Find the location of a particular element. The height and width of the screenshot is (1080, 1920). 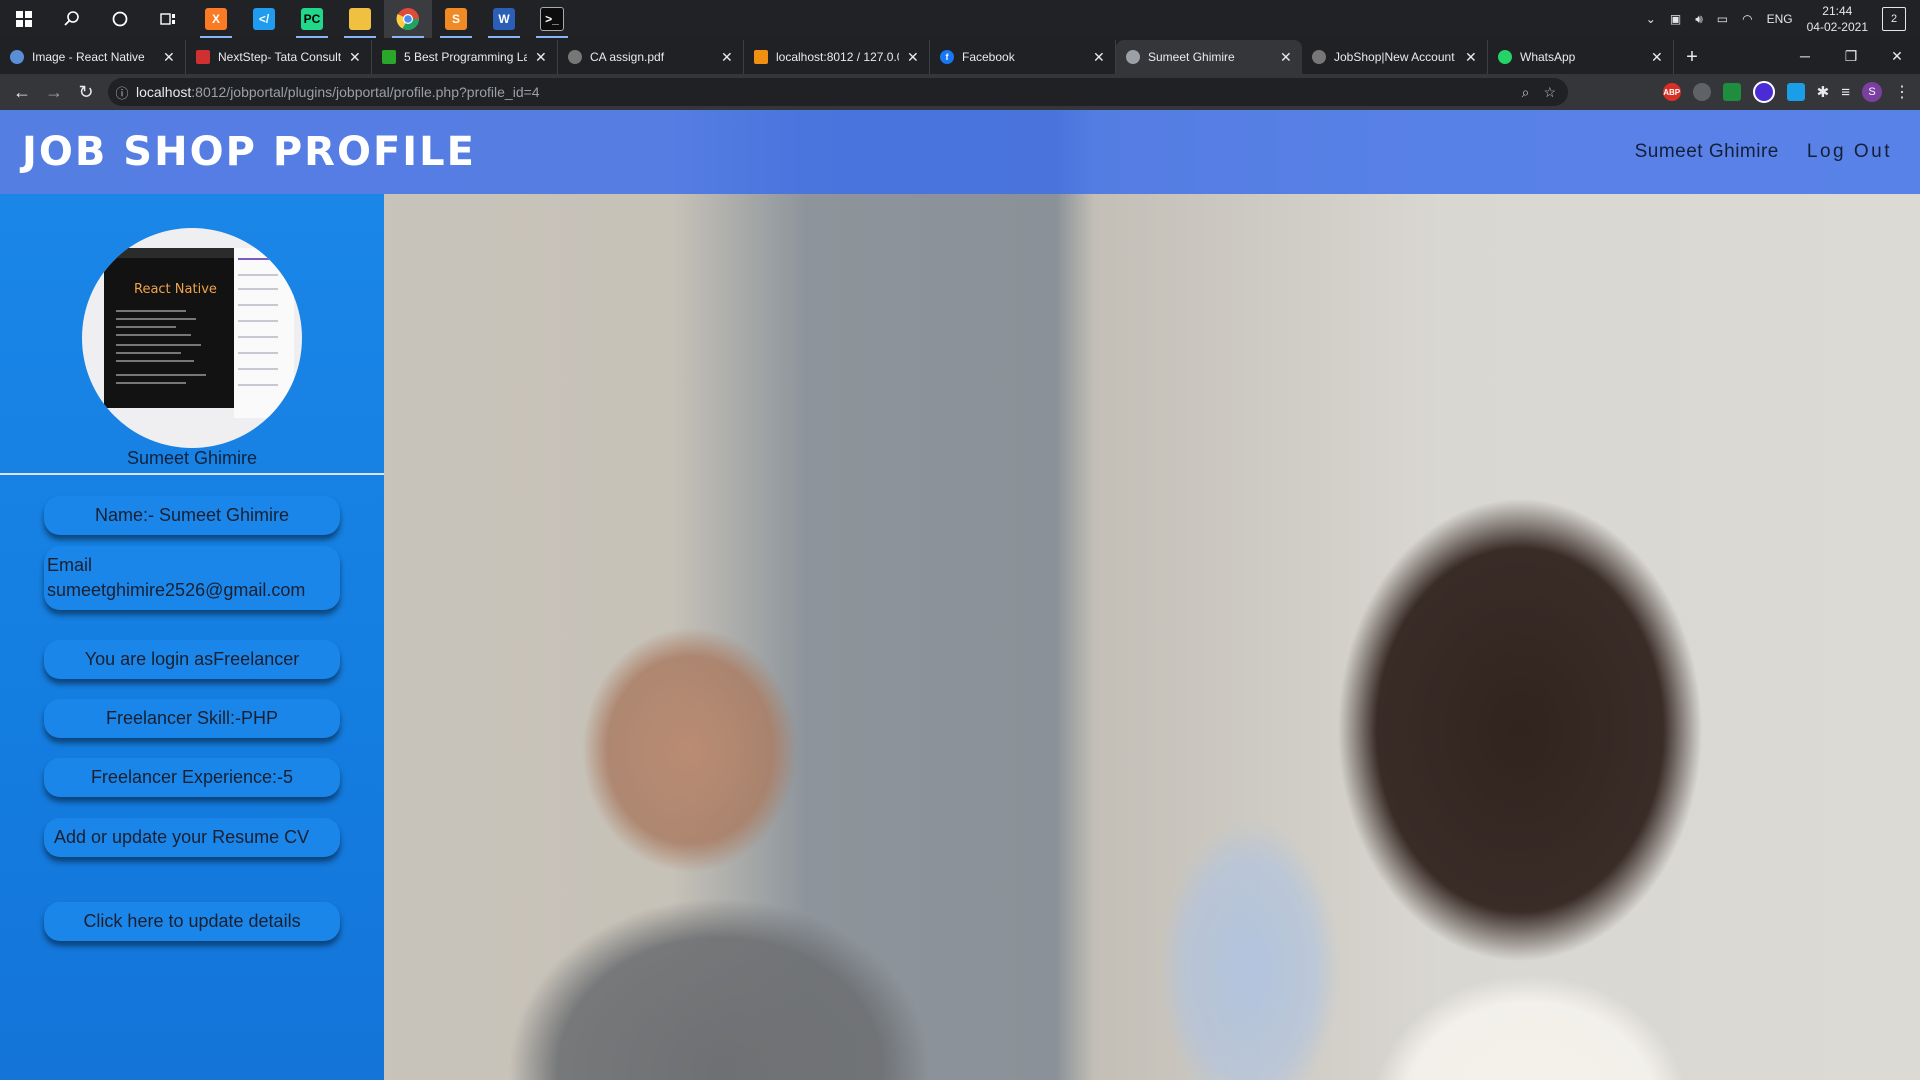

experience-field: Freelancer Experience:-5 is located at coordinates (192, 777).